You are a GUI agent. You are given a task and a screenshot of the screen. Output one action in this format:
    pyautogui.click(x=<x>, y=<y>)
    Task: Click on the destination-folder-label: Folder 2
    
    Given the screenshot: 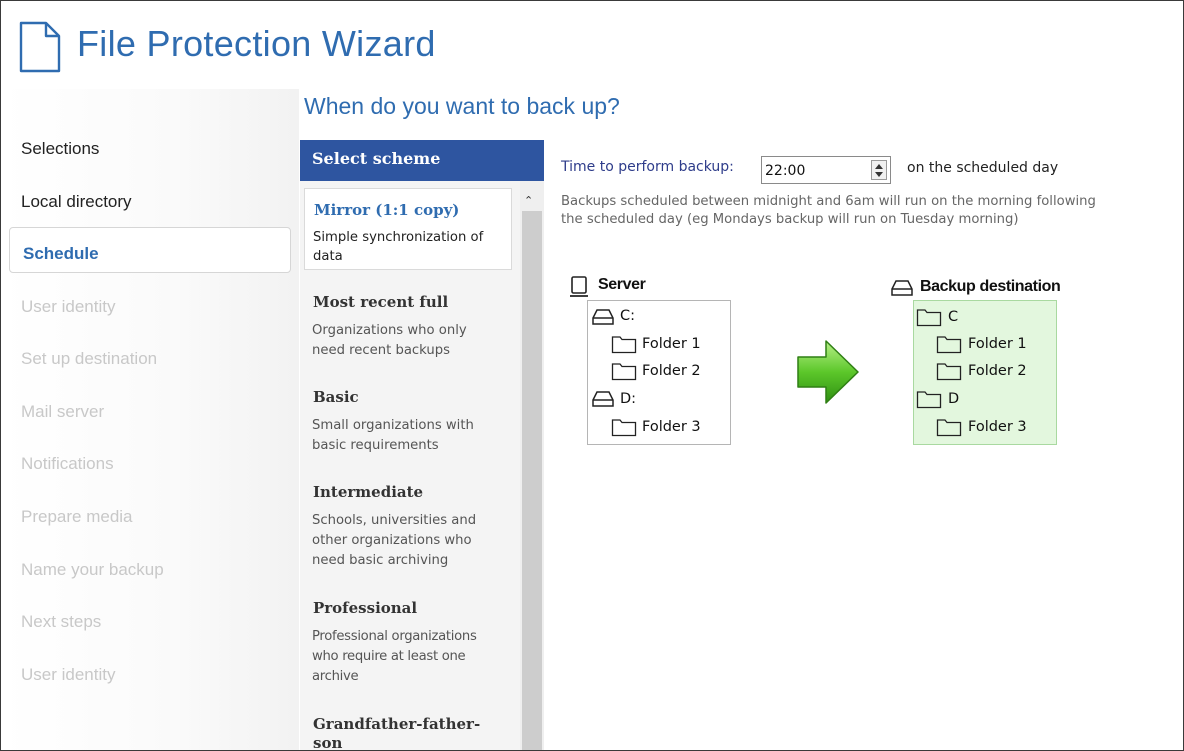 What is the action you would take?
    pyautogui.click(x=997, y=371)
    